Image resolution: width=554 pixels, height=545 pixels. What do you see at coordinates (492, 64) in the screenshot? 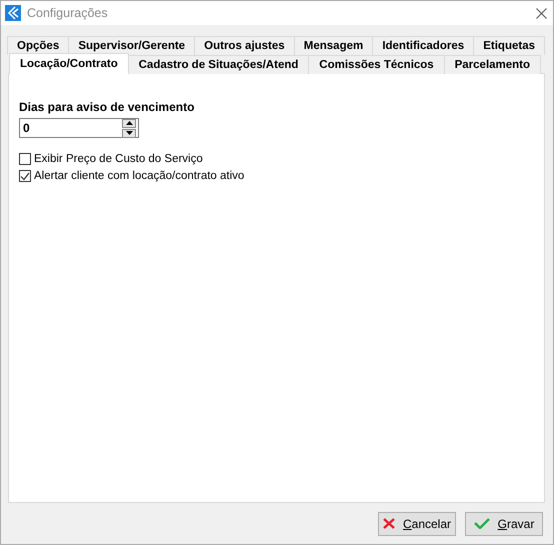
I see `tab: Parcelamento` at bounding box center [492, 64].